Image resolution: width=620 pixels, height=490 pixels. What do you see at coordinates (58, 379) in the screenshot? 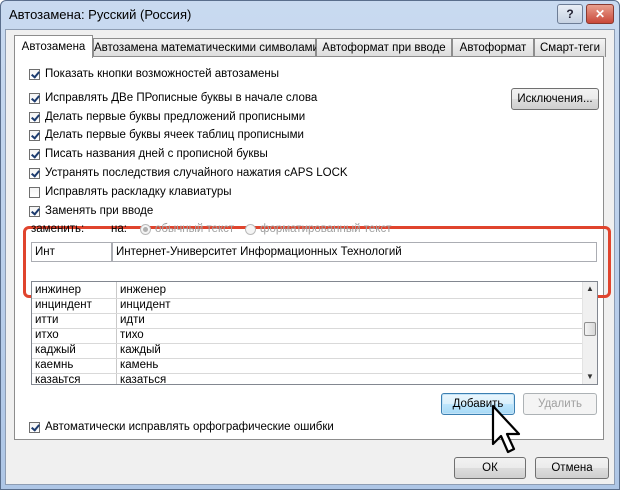
I see `list-item-from: казаьтся` at bounding box center [58, 379].